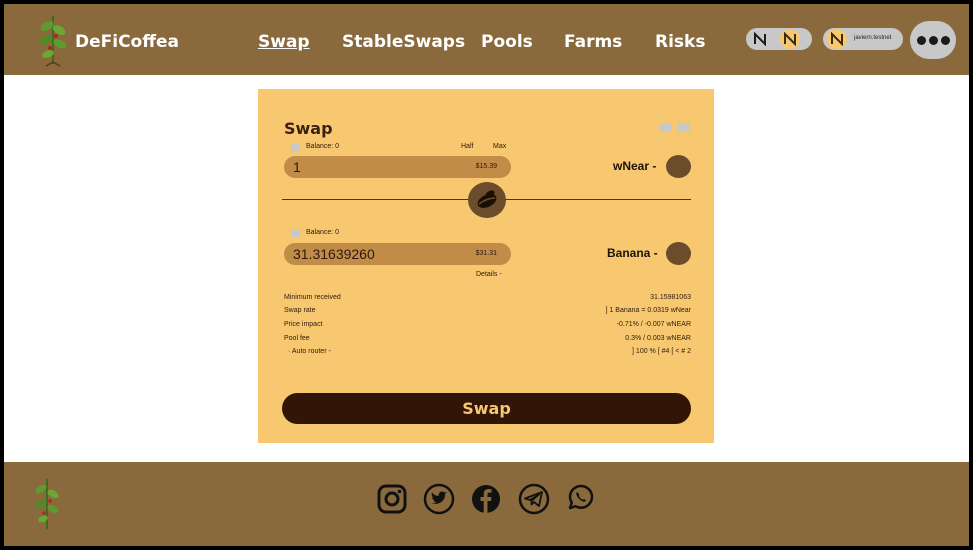 Image resolution: width=973 pixels, height=550 pixels. I want to click on max-button: Max, so click(499, 146).